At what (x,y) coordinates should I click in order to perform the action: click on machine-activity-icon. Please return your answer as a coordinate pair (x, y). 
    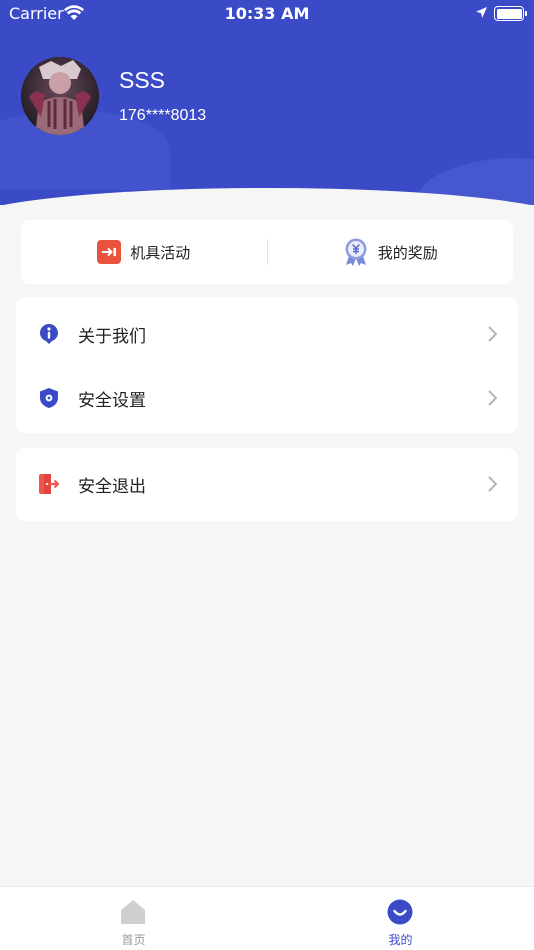
    Looking at the image, I should click on (109, 252).